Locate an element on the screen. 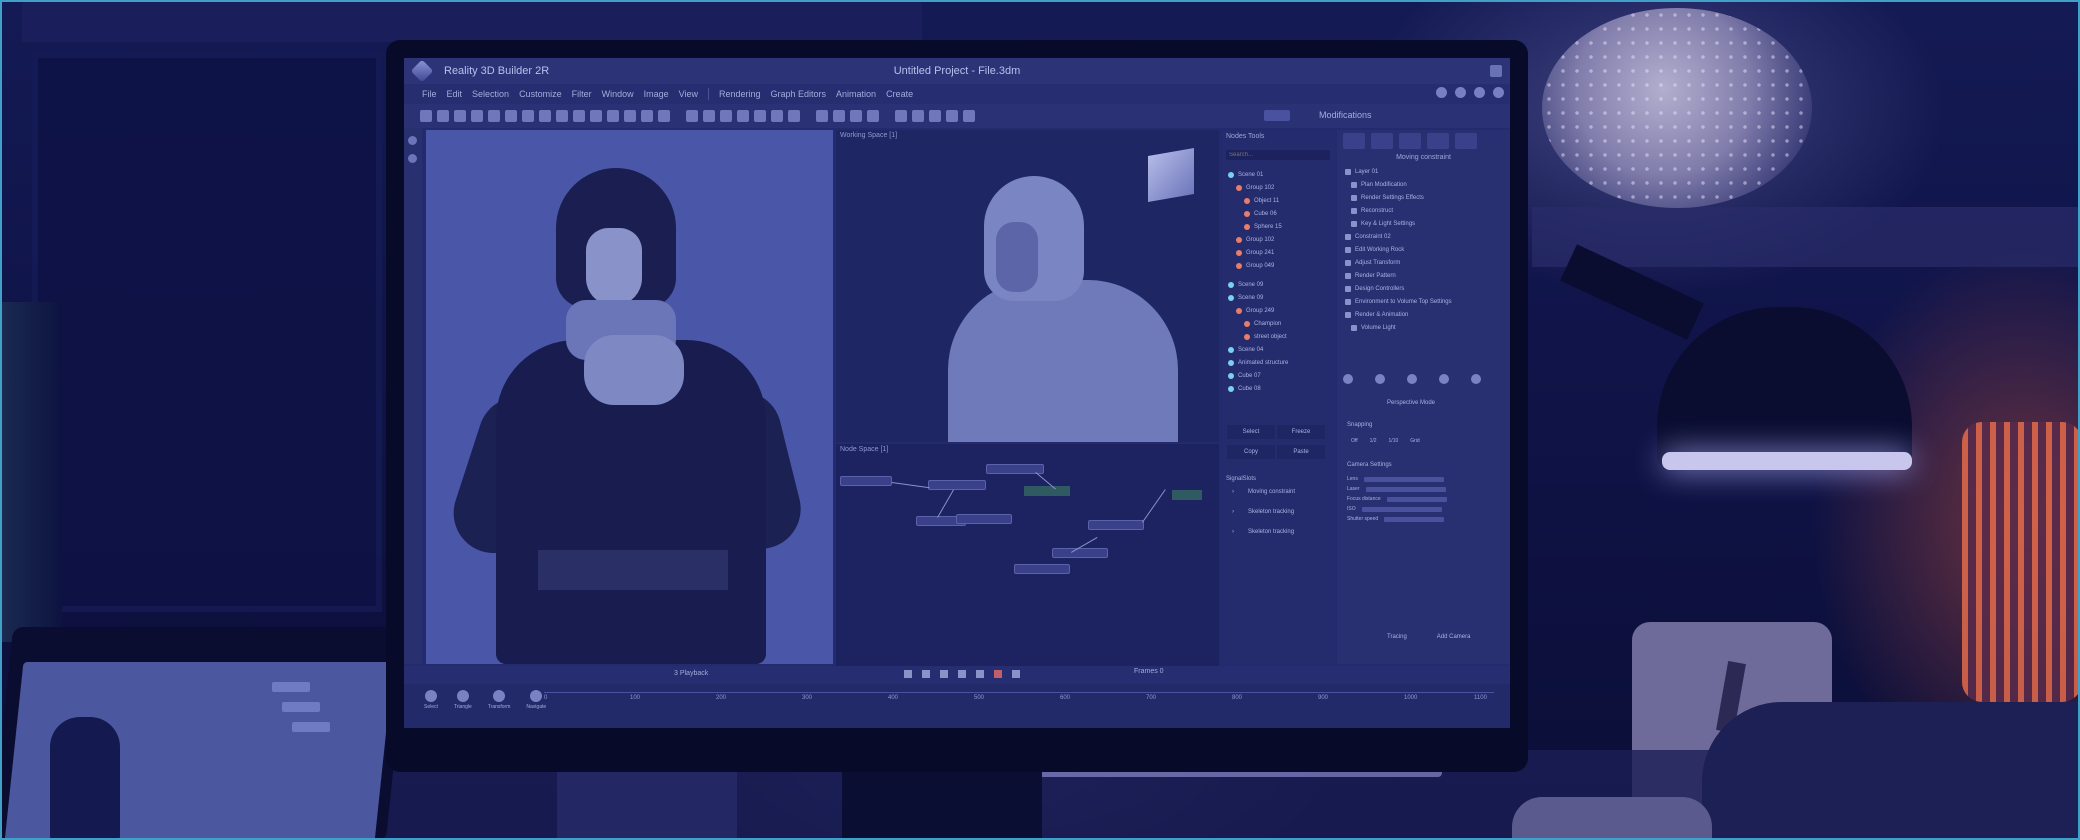 The height and width of the screenshot is (840, 2080). render-icon is located at coordinates (528, 116).